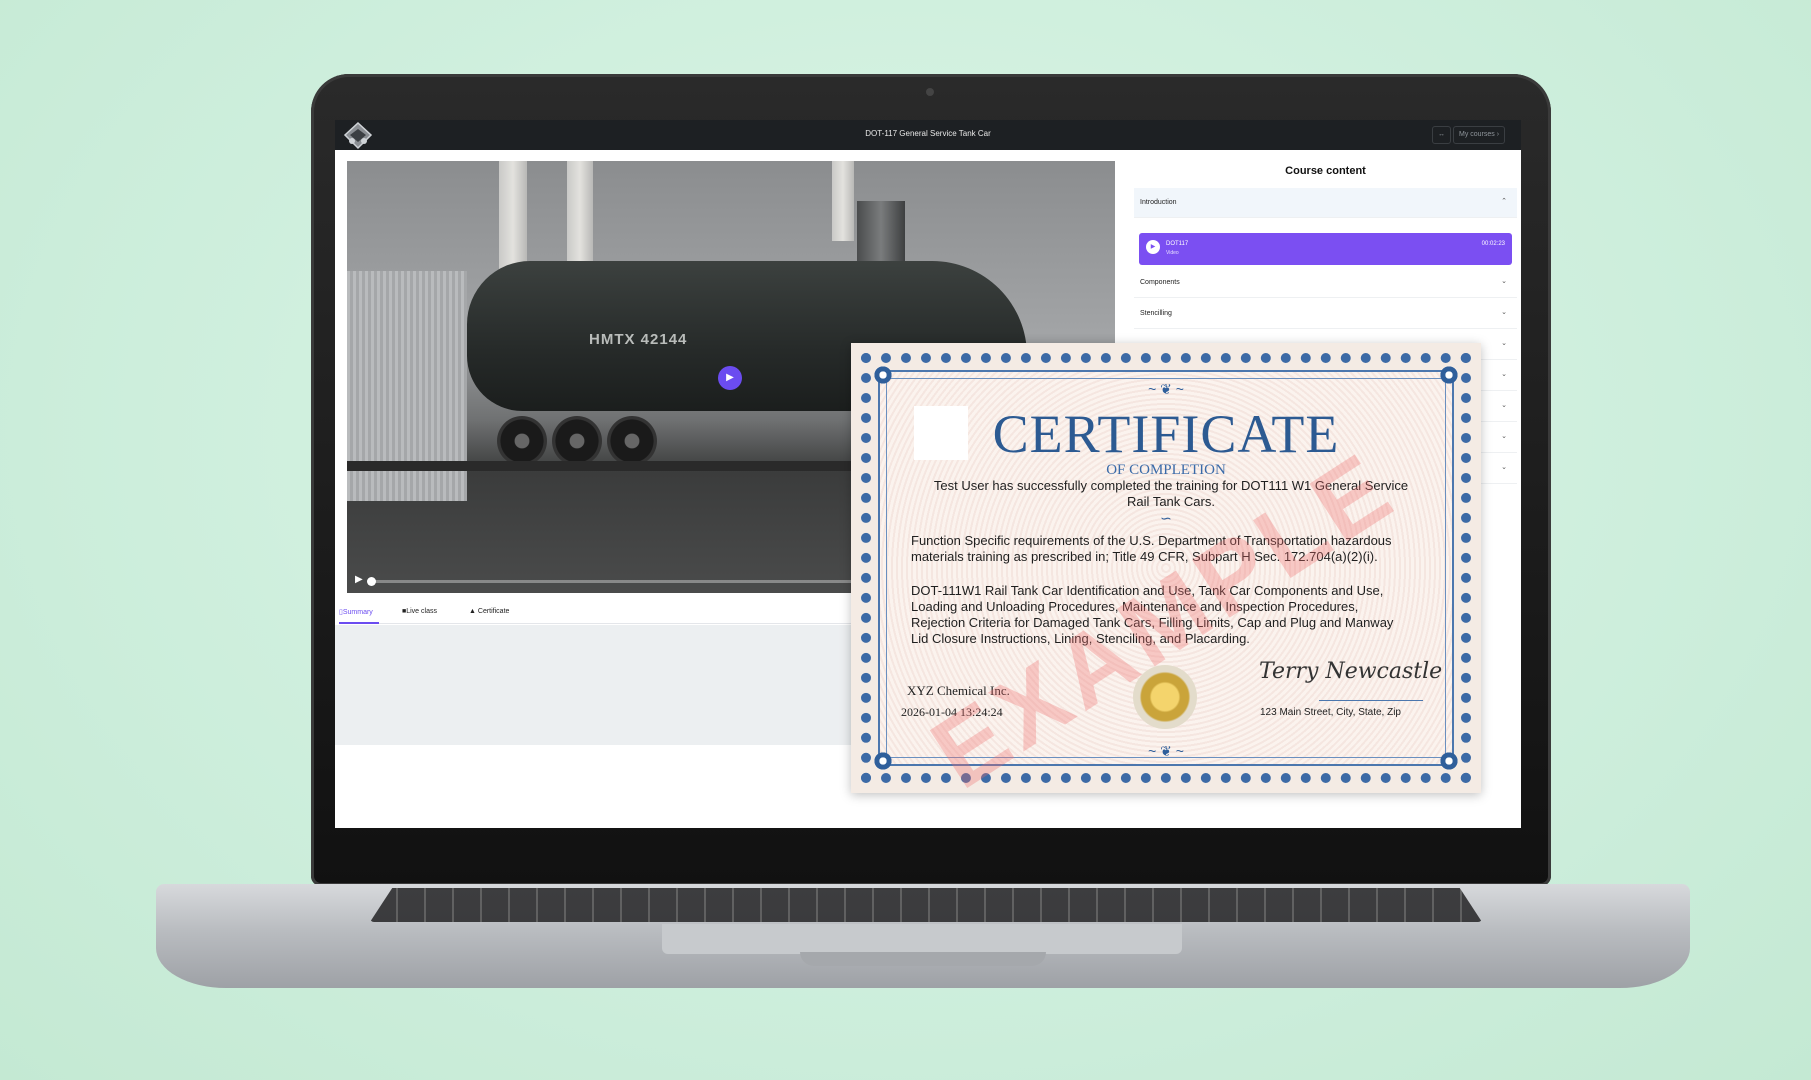  I want to click on tab-certificate: ▲ Certificate, so click(489, 611).